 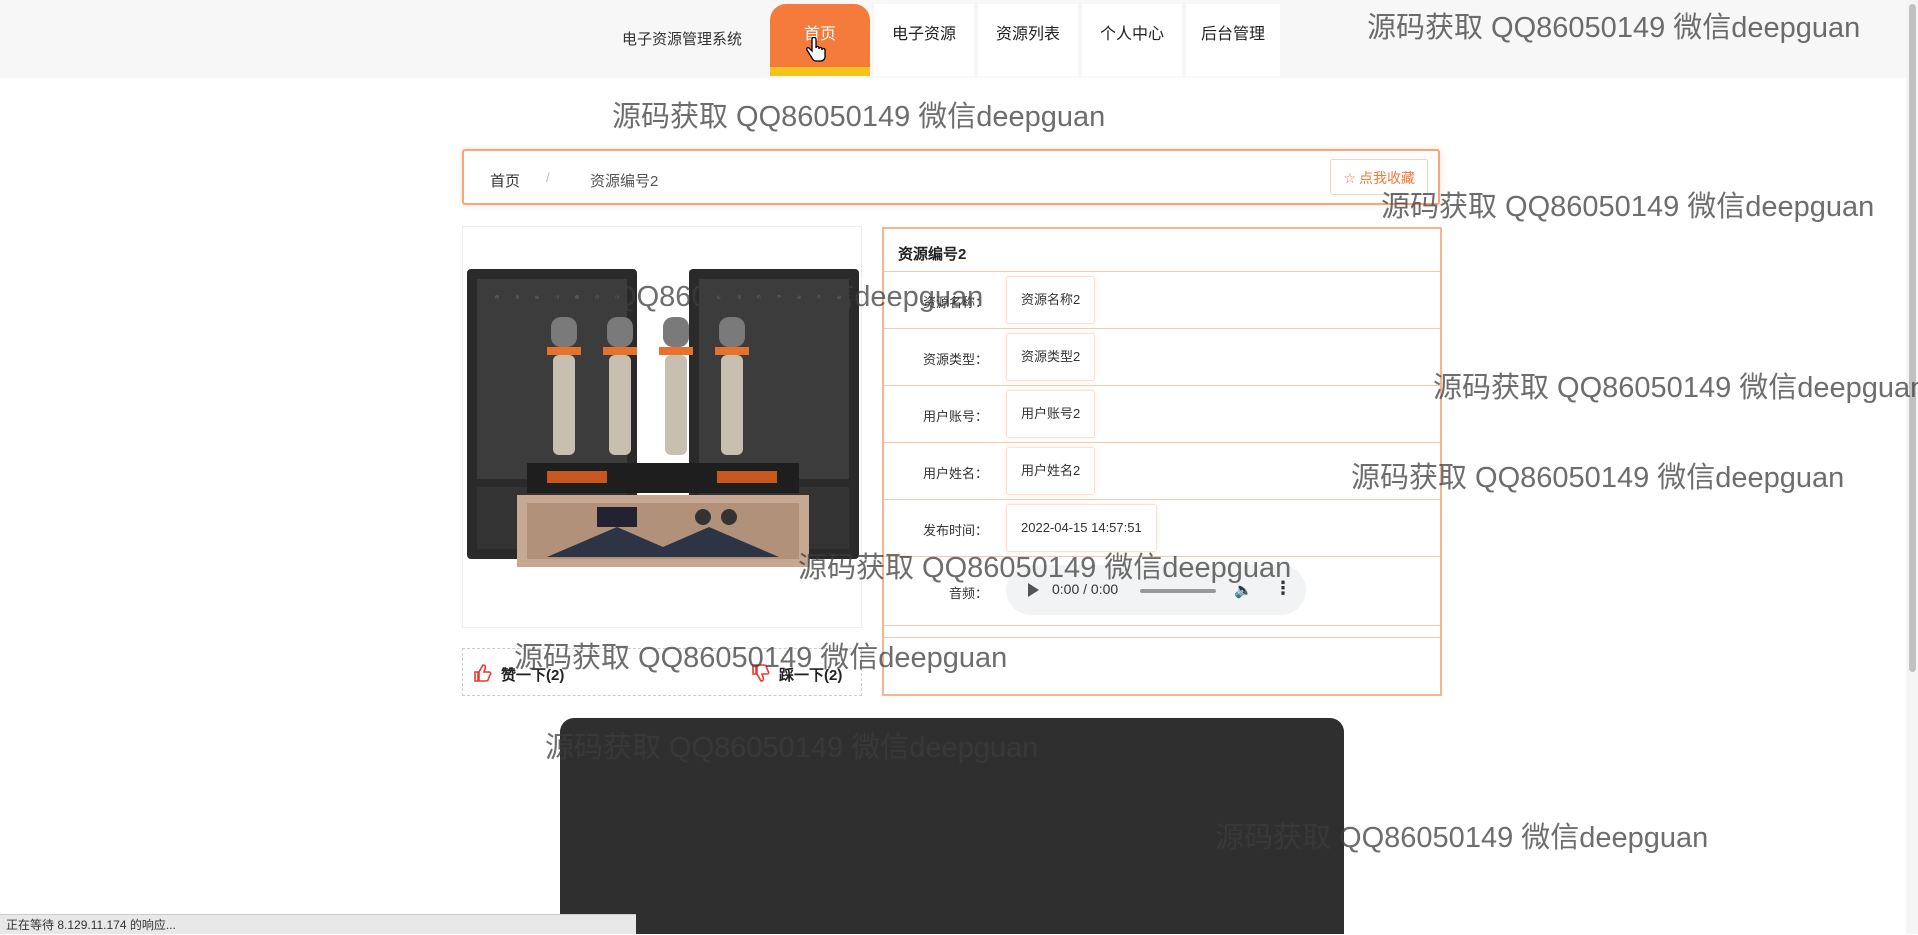 What do you see at coordinates (1233, 40) in the screenshot?
I see `nav-admin: 后台管理` at bounding box center [1233, 40].